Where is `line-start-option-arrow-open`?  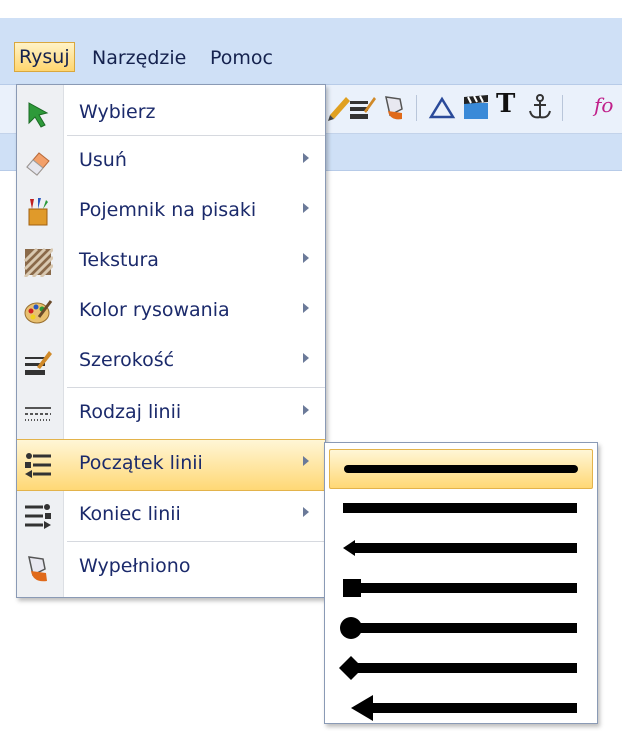 line-start-option-arrow-open is located at coordinates (460, 548).